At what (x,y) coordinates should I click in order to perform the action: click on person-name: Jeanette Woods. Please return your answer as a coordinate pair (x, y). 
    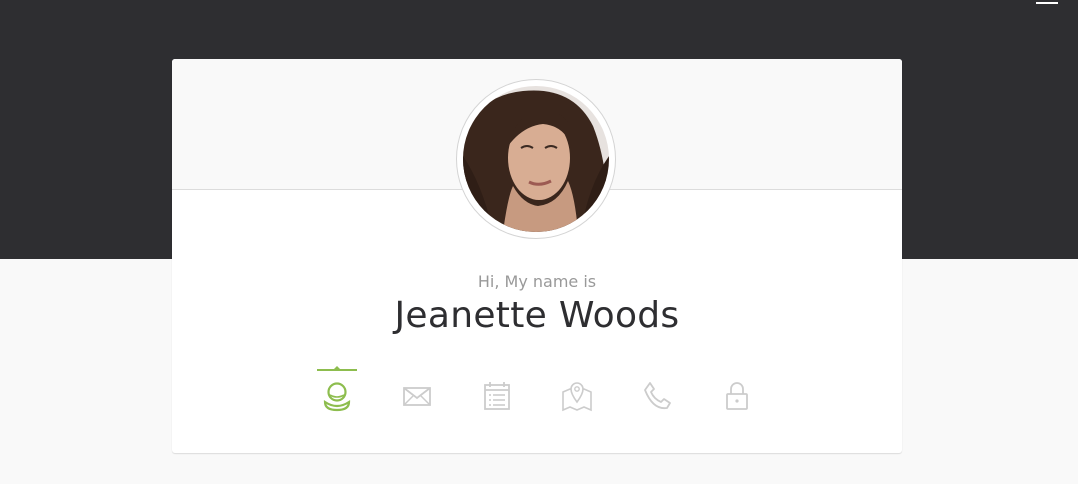
    Looking at the image, I should click on (537, 315).